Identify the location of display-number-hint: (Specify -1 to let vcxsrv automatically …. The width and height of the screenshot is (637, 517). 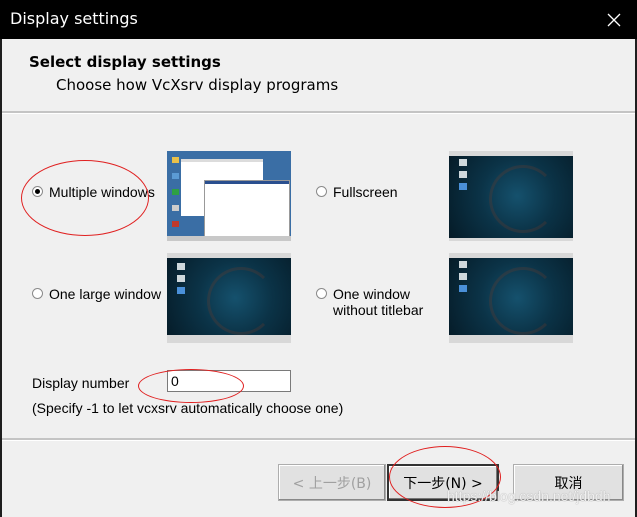
(188, 408).